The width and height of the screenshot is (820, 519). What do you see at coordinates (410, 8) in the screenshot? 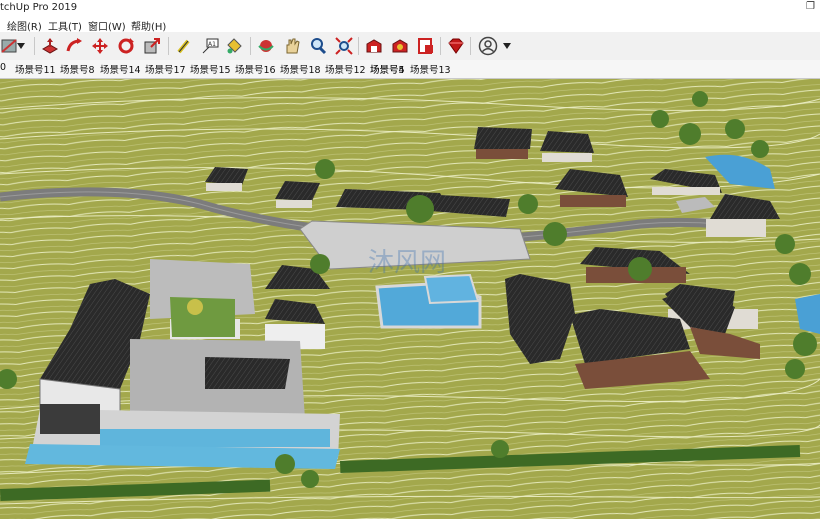
I see `title-bar: tchUp Pro 2019 ❐` at bounding box center [410, 8].